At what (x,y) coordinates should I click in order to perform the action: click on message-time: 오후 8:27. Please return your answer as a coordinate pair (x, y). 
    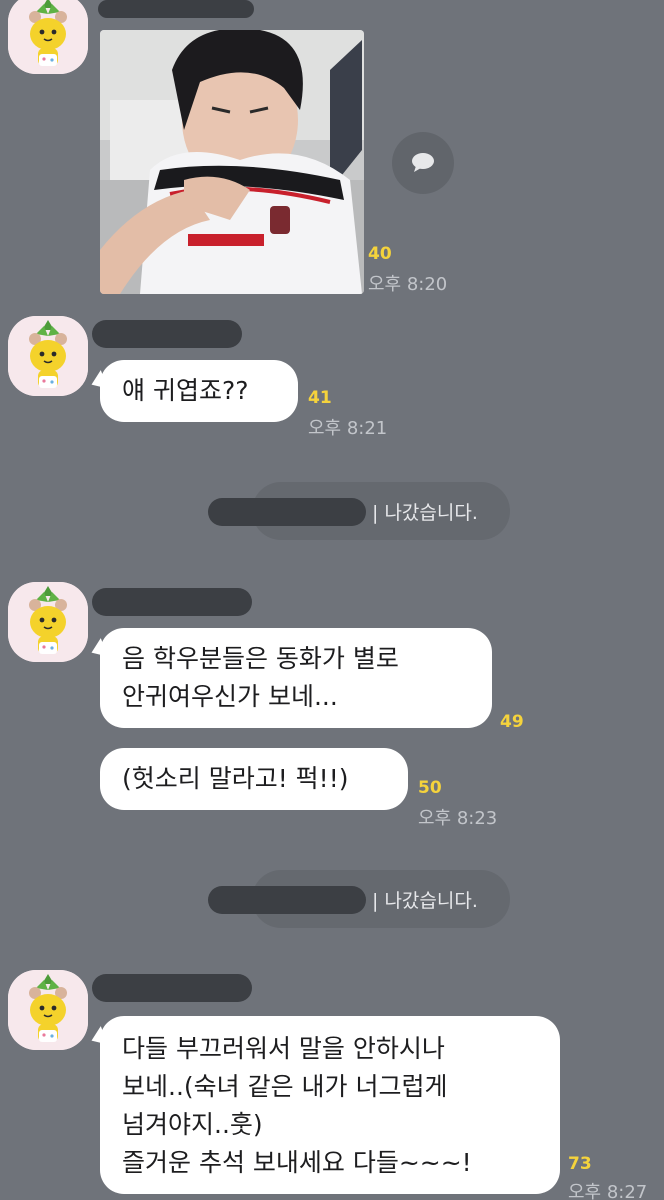
    Looking at the image, I should click on (608, 1191).